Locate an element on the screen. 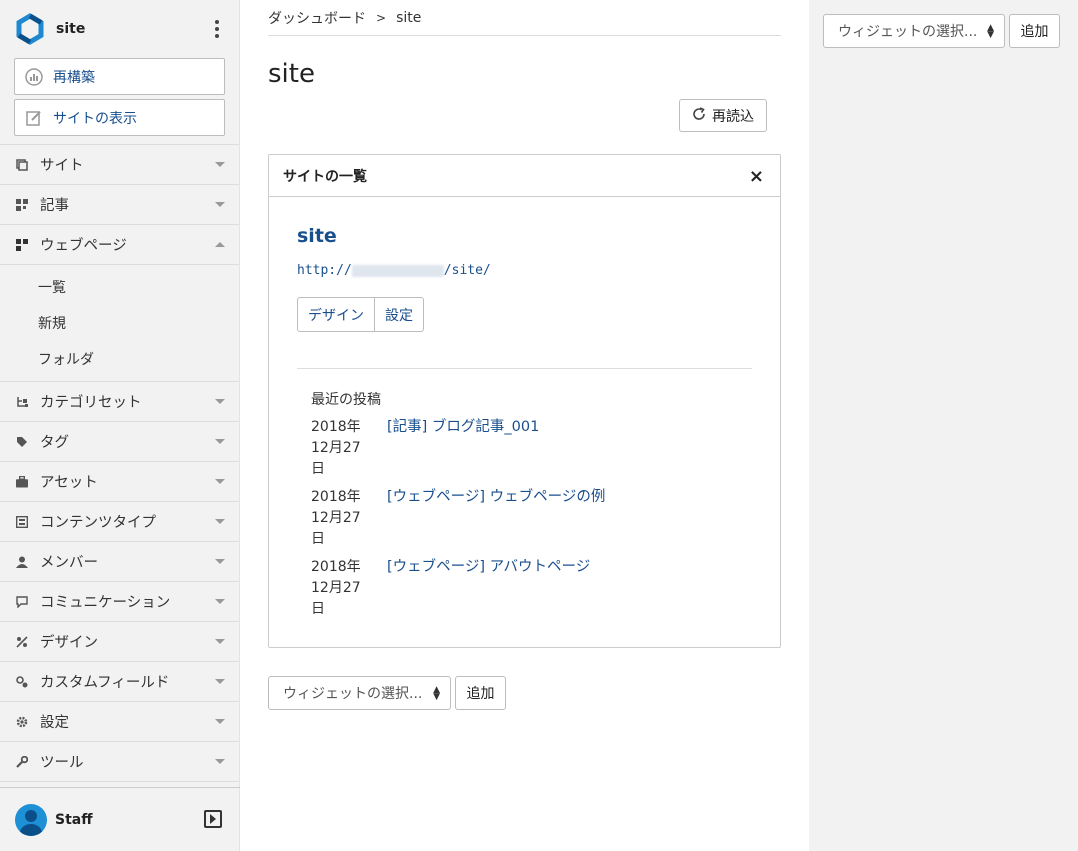 This screenshot has height=851, width=1078. sidebar-item-label: タグ is located at coordinates (54, 443).